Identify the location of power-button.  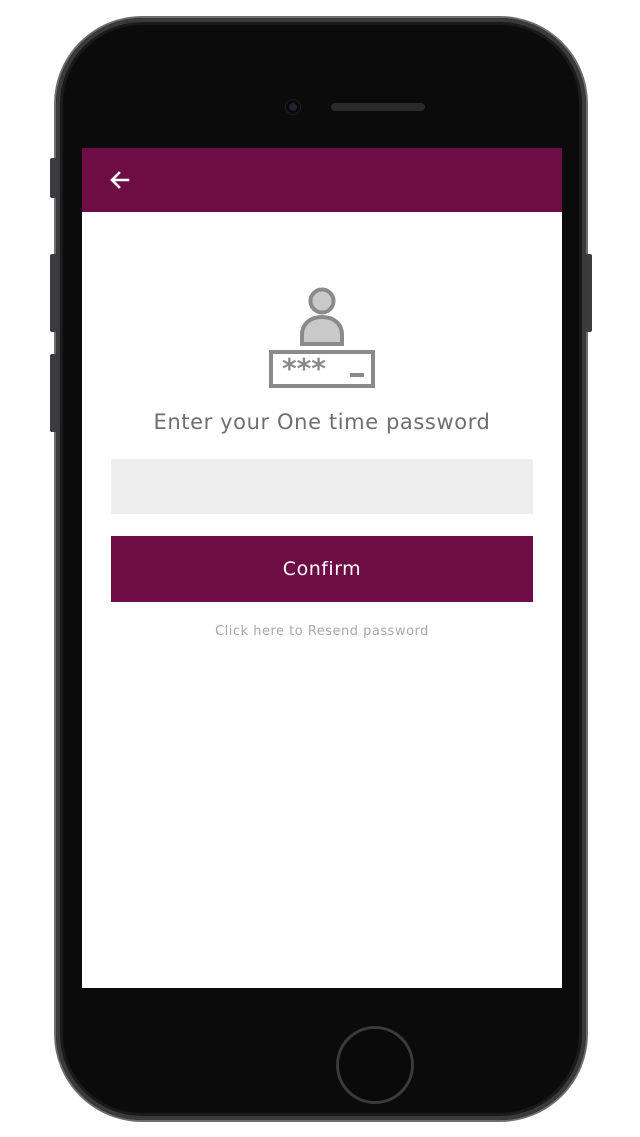
(588, 293).